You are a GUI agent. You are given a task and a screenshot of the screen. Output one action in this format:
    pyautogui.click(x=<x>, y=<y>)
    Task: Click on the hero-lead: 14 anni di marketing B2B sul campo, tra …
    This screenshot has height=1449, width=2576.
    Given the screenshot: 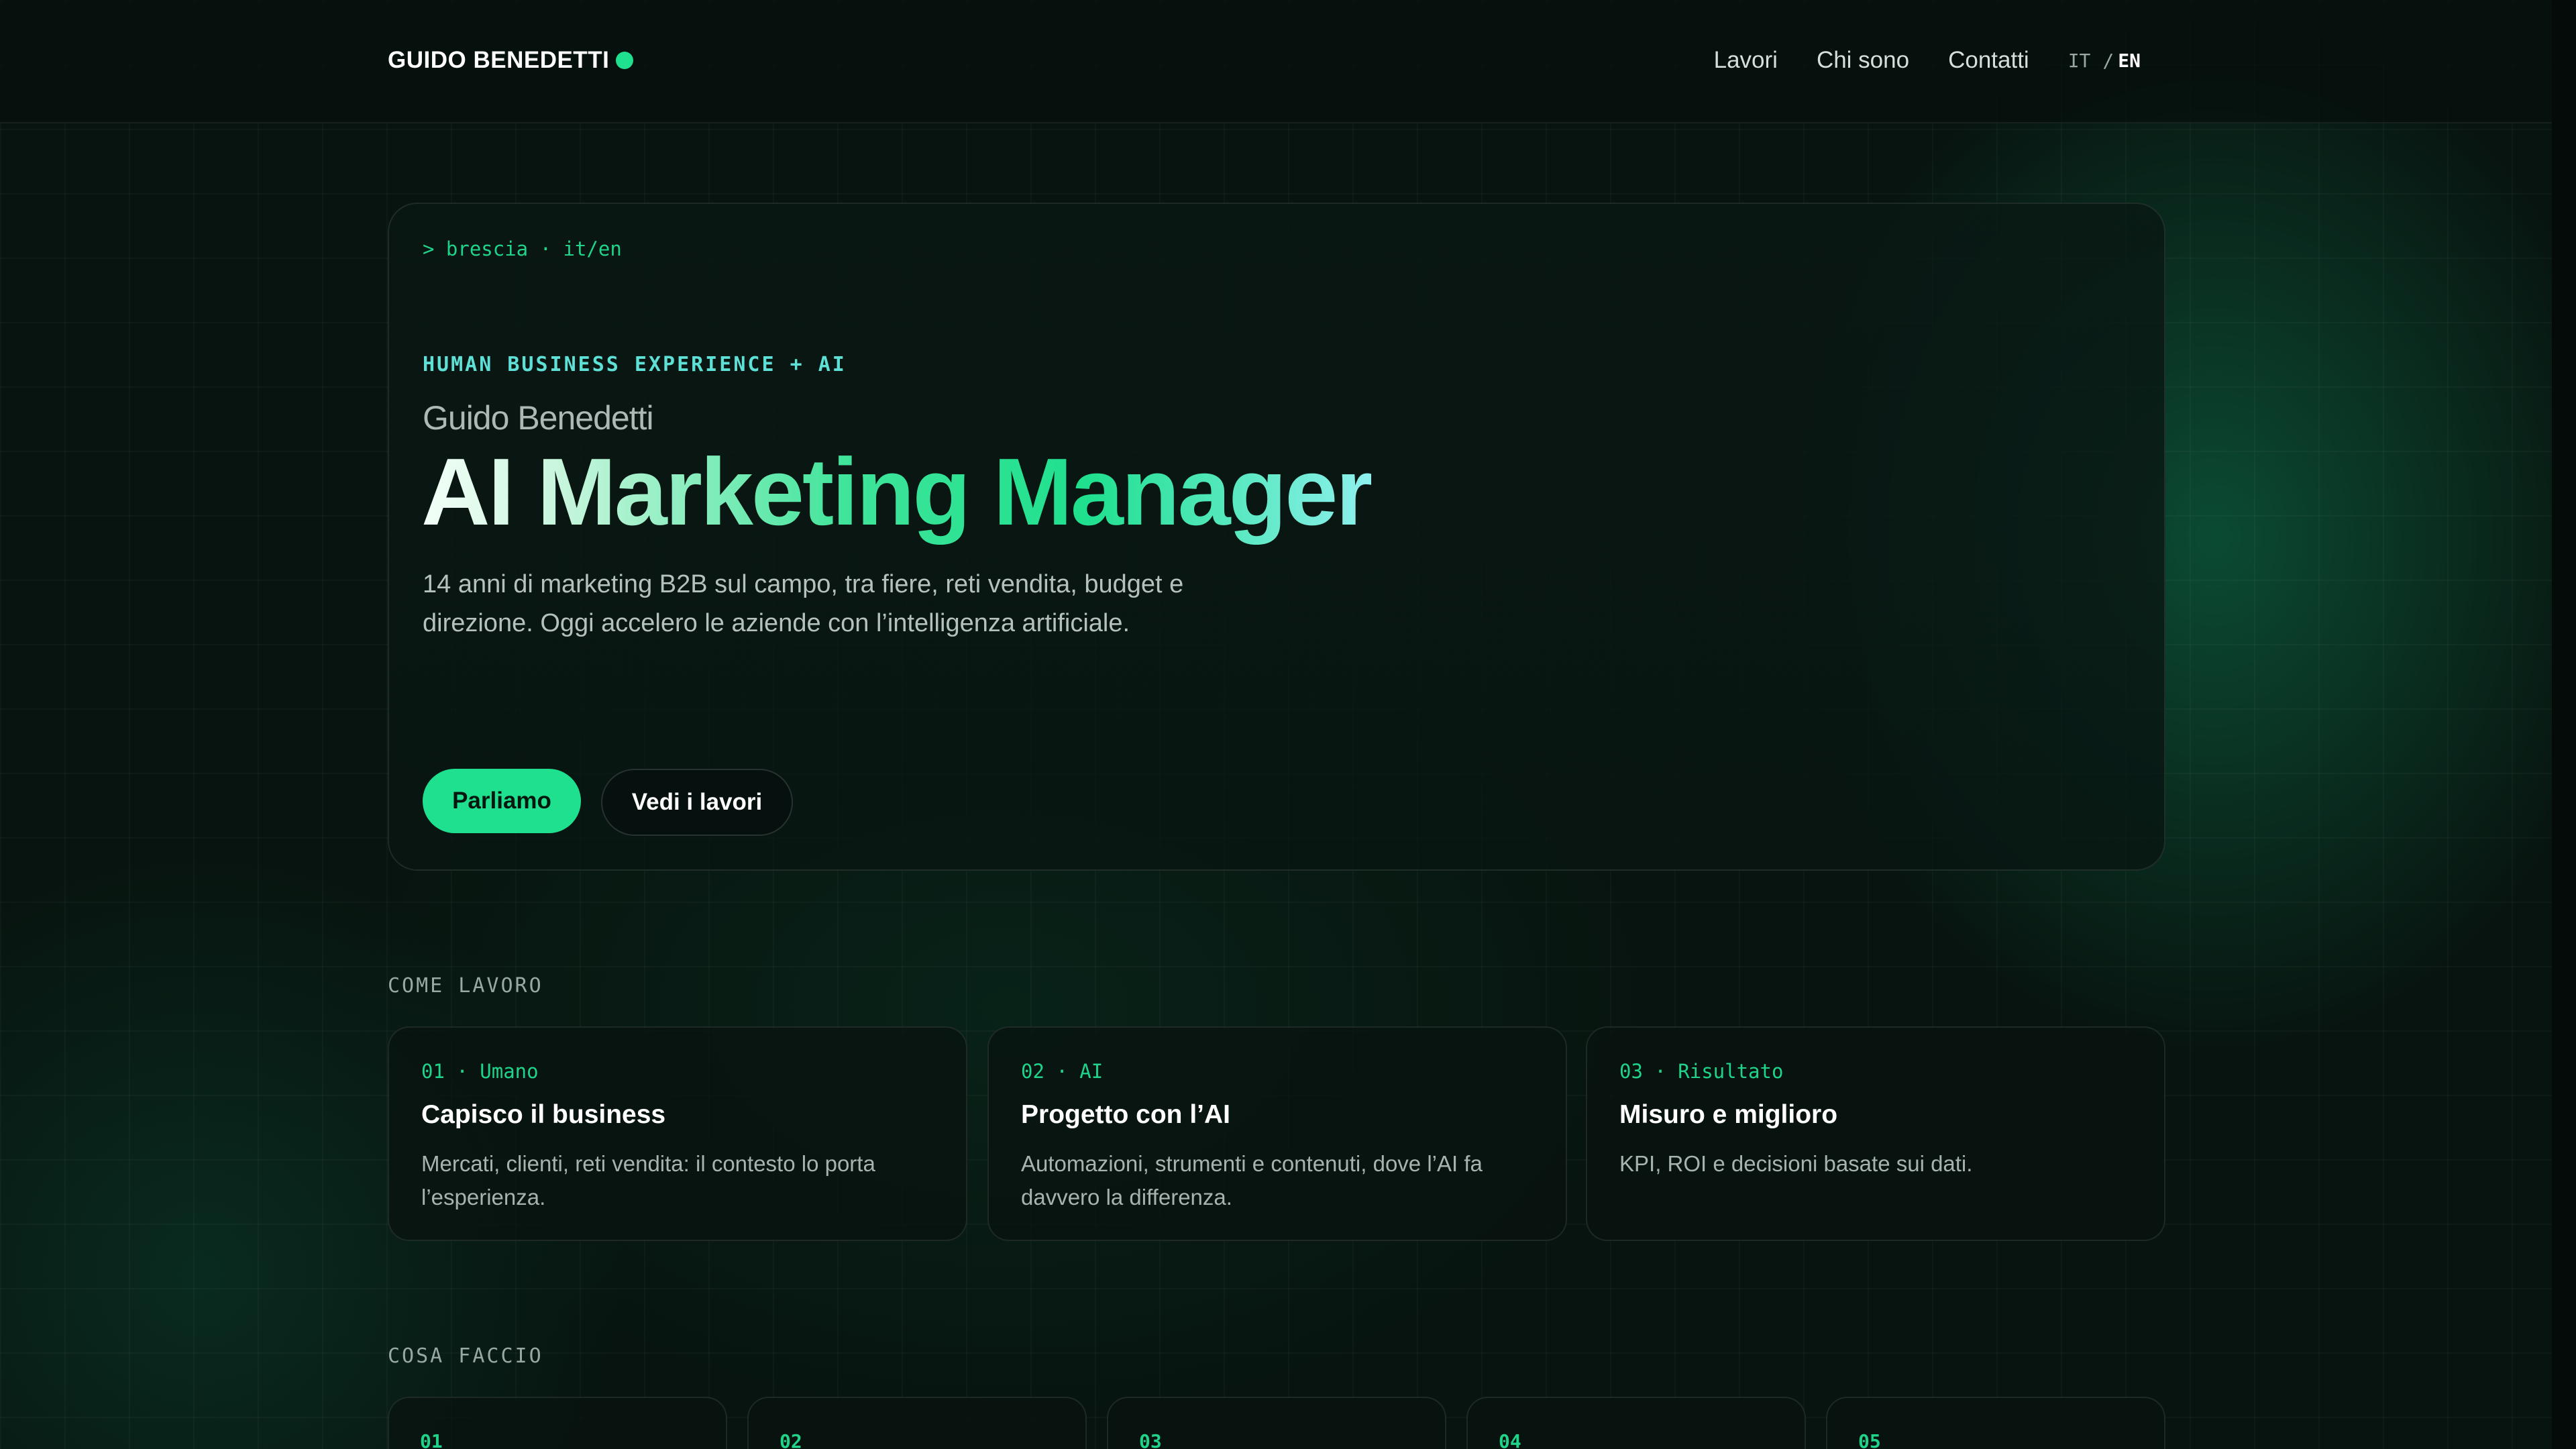 What is the action you would take?
    pyautogui.click(x=803, y=603)
    